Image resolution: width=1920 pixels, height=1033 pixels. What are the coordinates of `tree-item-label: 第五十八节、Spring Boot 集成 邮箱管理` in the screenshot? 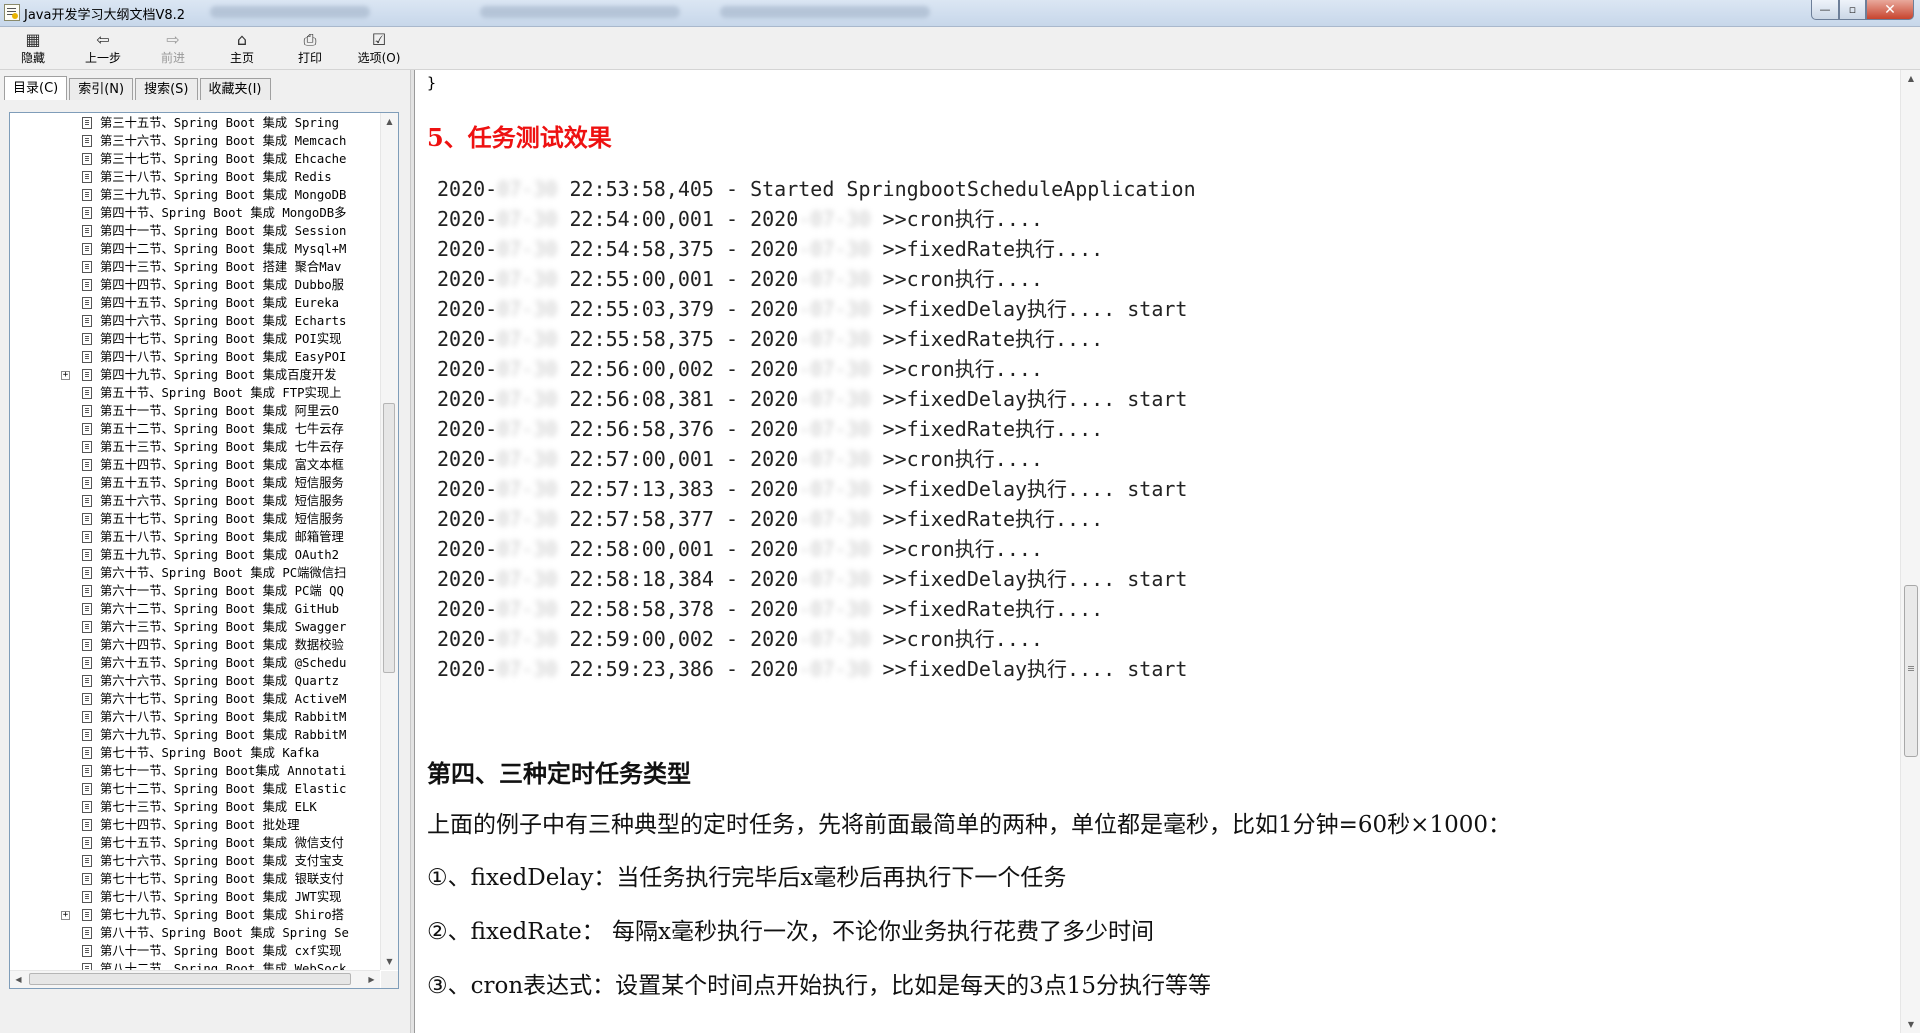 It's located at (222, 537).